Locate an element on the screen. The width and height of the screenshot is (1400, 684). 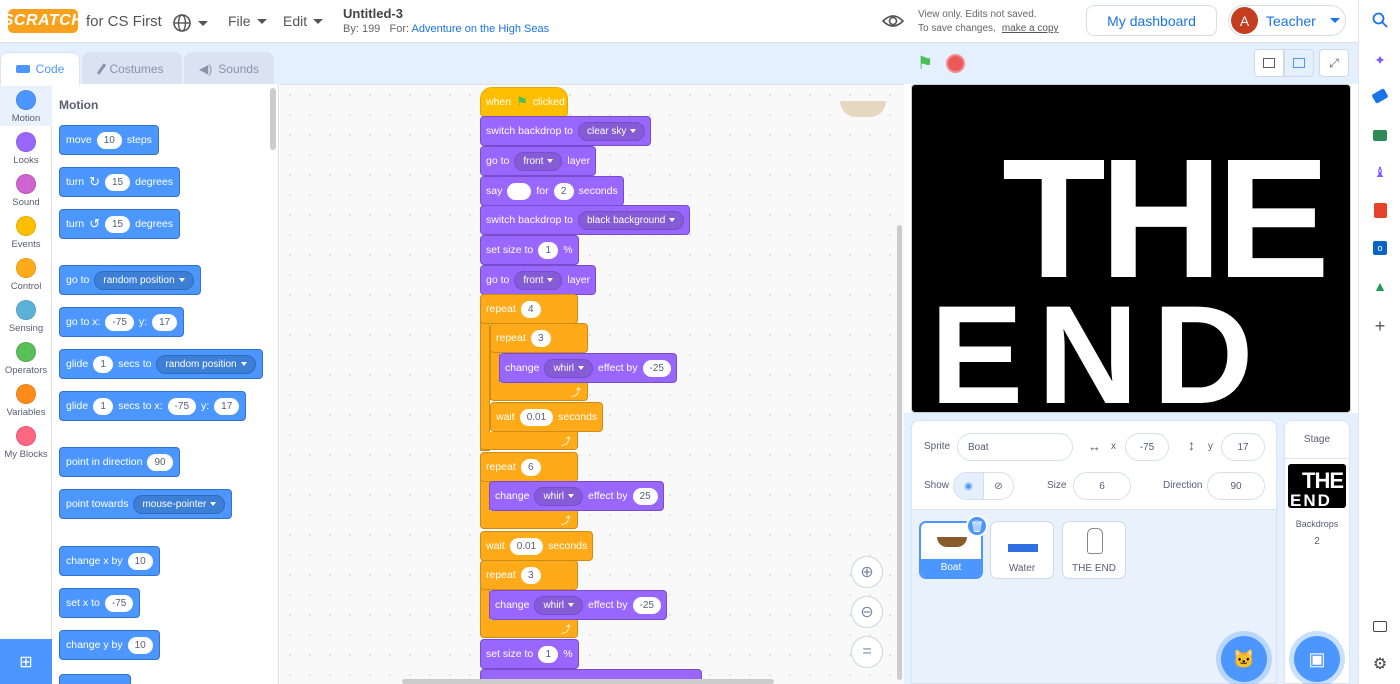
small-stage-button is located at coordinates (1269, 63).